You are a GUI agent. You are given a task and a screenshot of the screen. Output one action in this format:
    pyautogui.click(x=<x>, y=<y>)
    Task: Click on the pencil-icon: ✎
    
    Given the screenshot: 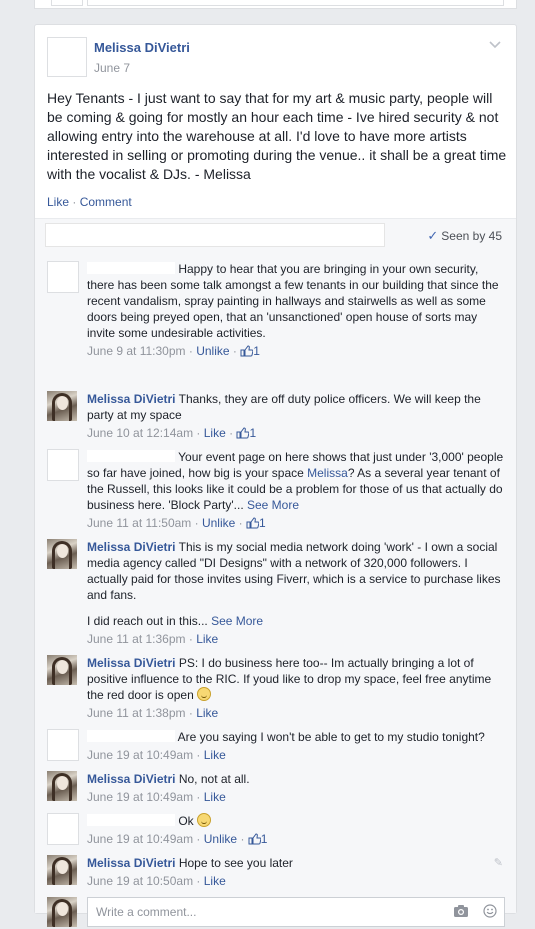 What is the action you would take?
    pyautogui.click(x=498, y=863)
    